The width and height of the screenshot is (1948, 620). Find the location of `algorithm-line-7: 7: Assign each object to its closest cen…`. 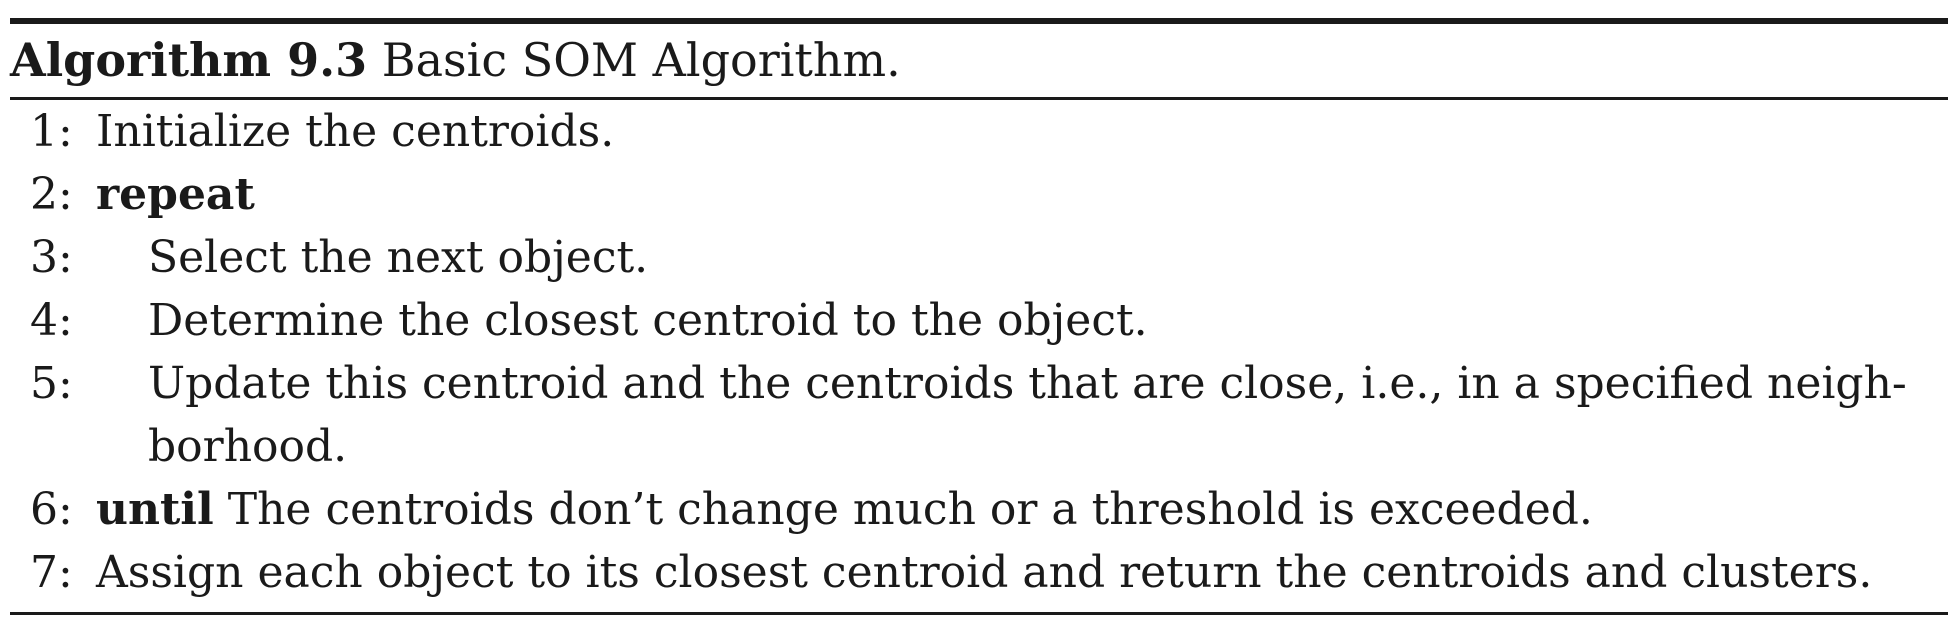

algorithm-line-7: 7: Assign each object to its closest cen… is located at coordinates (974, 572).